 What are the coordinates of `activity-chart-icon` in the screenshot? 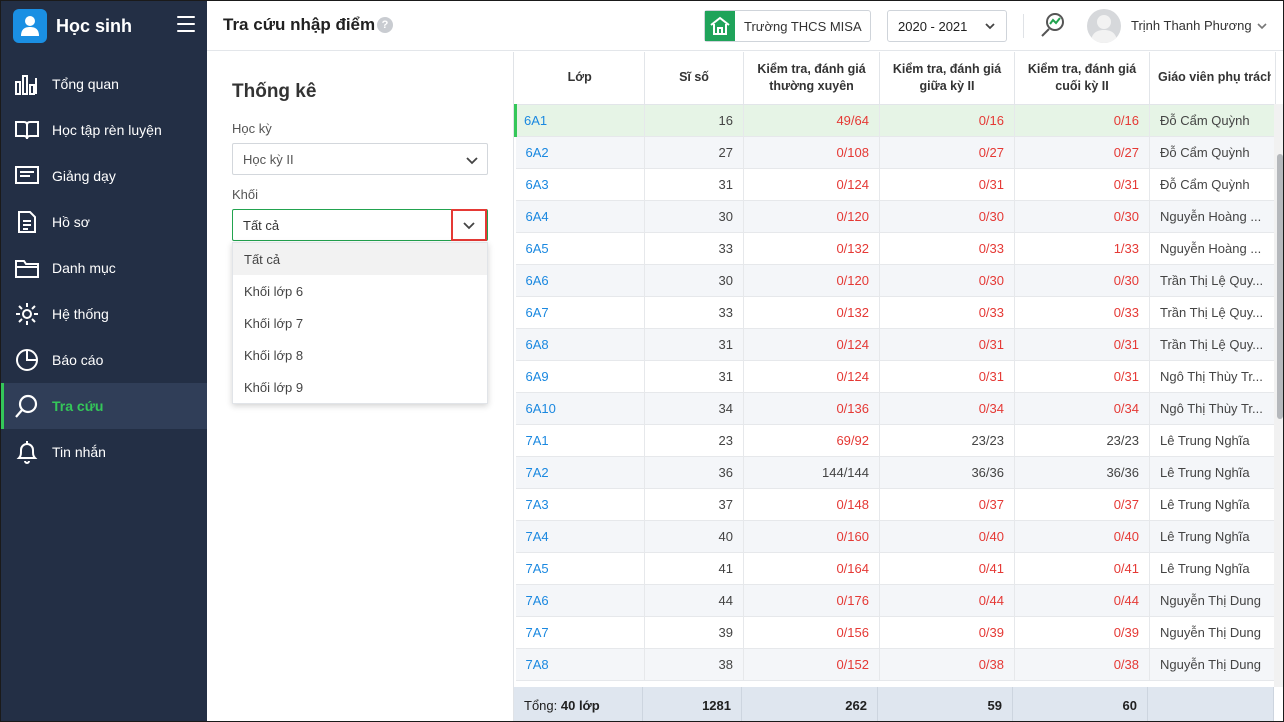 It's located at (1053, 25).